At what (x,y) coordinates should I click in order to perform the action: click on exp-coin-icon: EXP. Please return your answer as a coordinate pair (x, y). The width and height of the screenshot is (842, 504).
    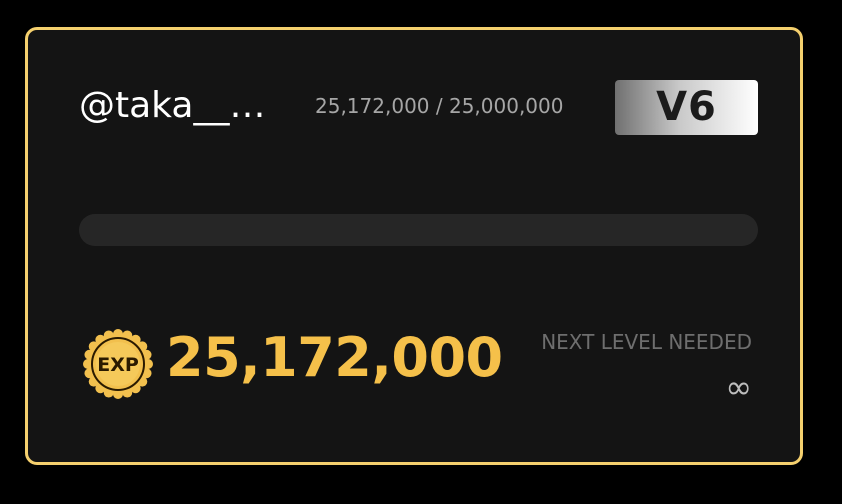
    Looking at the image, I should click on (118, 364).